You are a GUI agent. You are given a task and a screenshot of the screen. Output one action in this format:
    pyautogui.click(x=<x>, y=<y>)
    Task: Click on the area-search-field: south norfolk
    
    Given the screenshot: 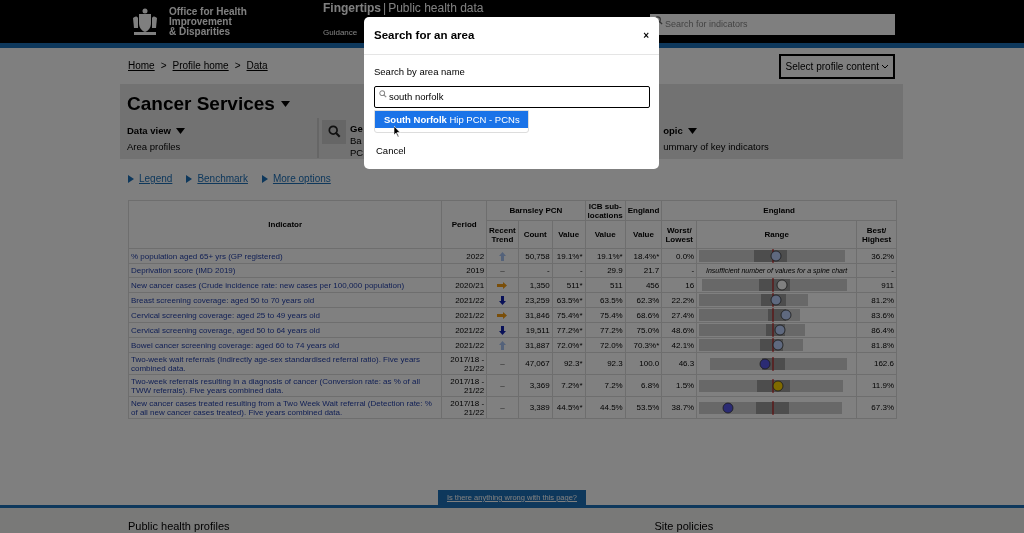 What is the action you would take?
    pyautogui.click(x=512, y=96)
    